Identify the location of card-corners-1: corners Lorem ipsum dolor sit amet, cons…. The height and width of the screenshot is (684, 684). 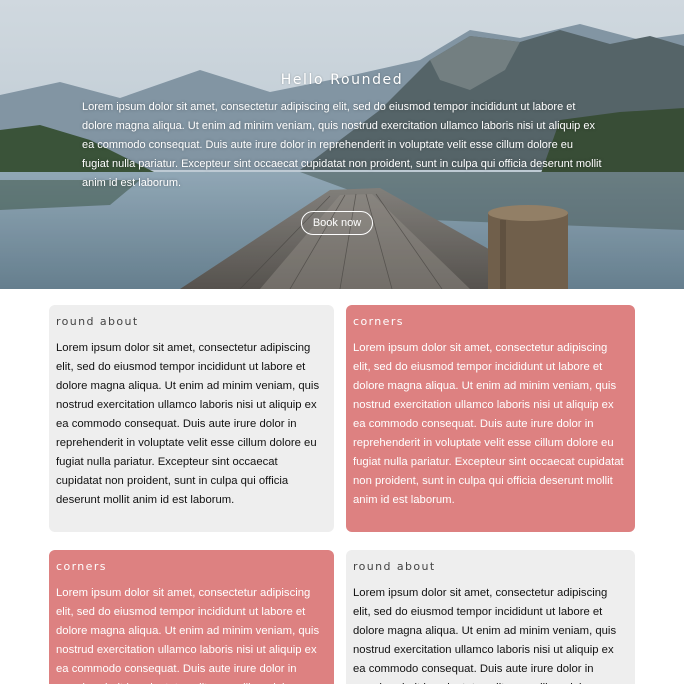
(490, 418).